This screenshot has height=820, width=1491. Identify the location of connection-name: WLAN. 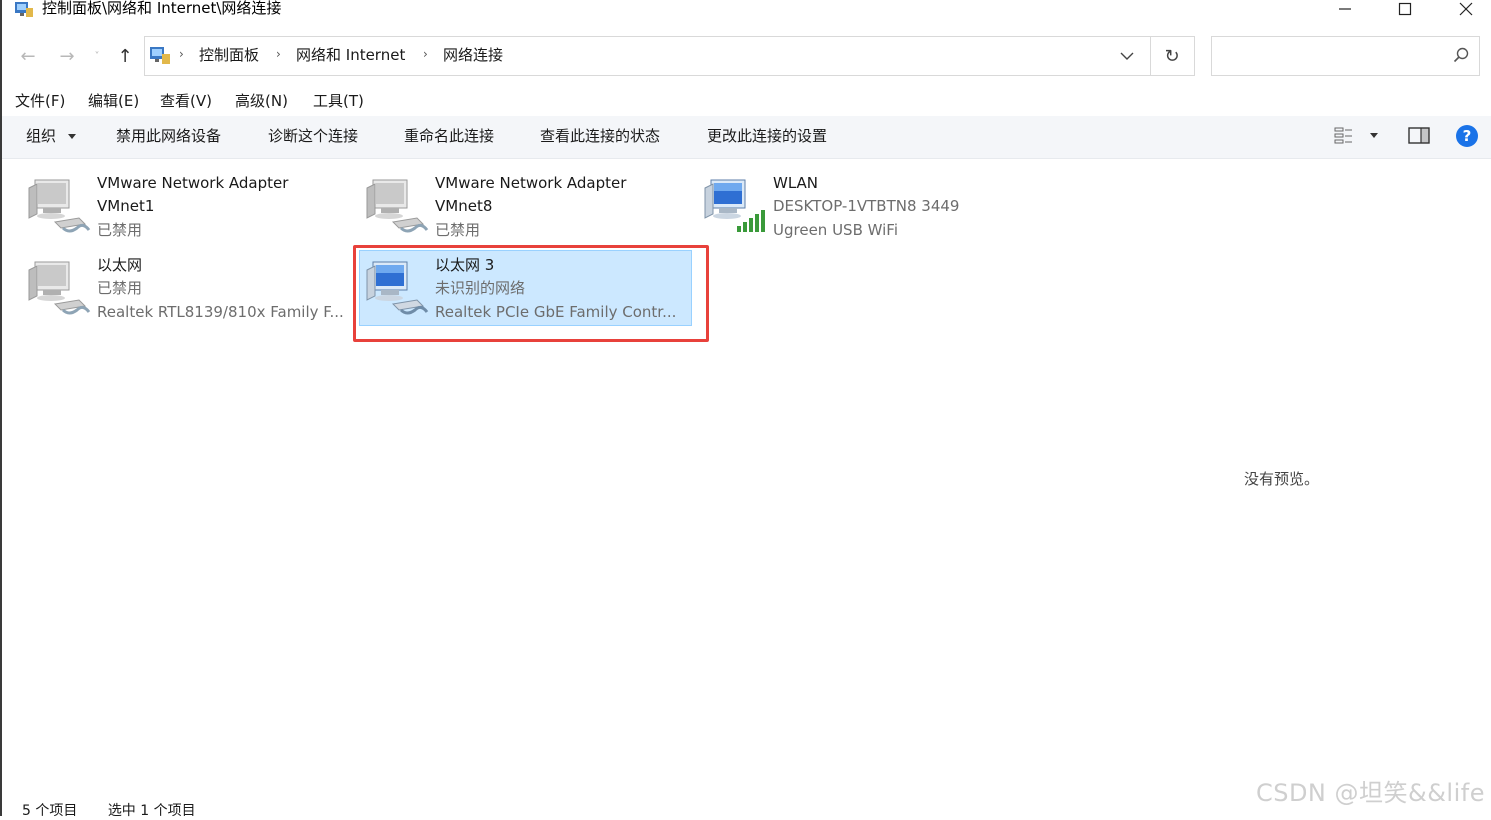
(796, 183).